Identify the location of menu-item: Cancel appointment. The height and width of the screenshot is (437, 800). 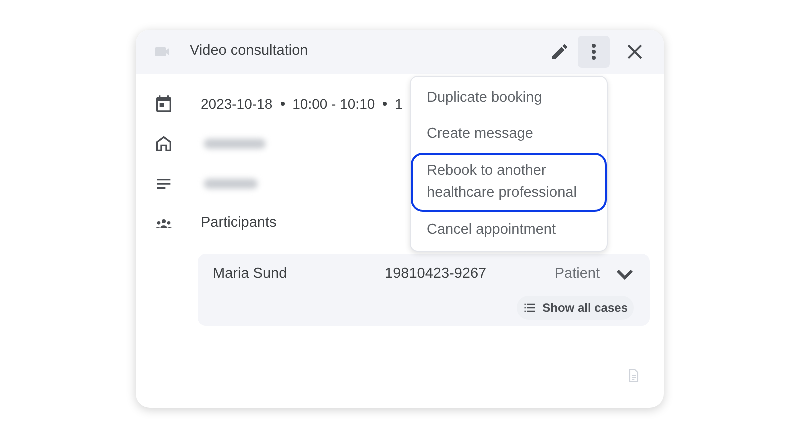
(509, 230).